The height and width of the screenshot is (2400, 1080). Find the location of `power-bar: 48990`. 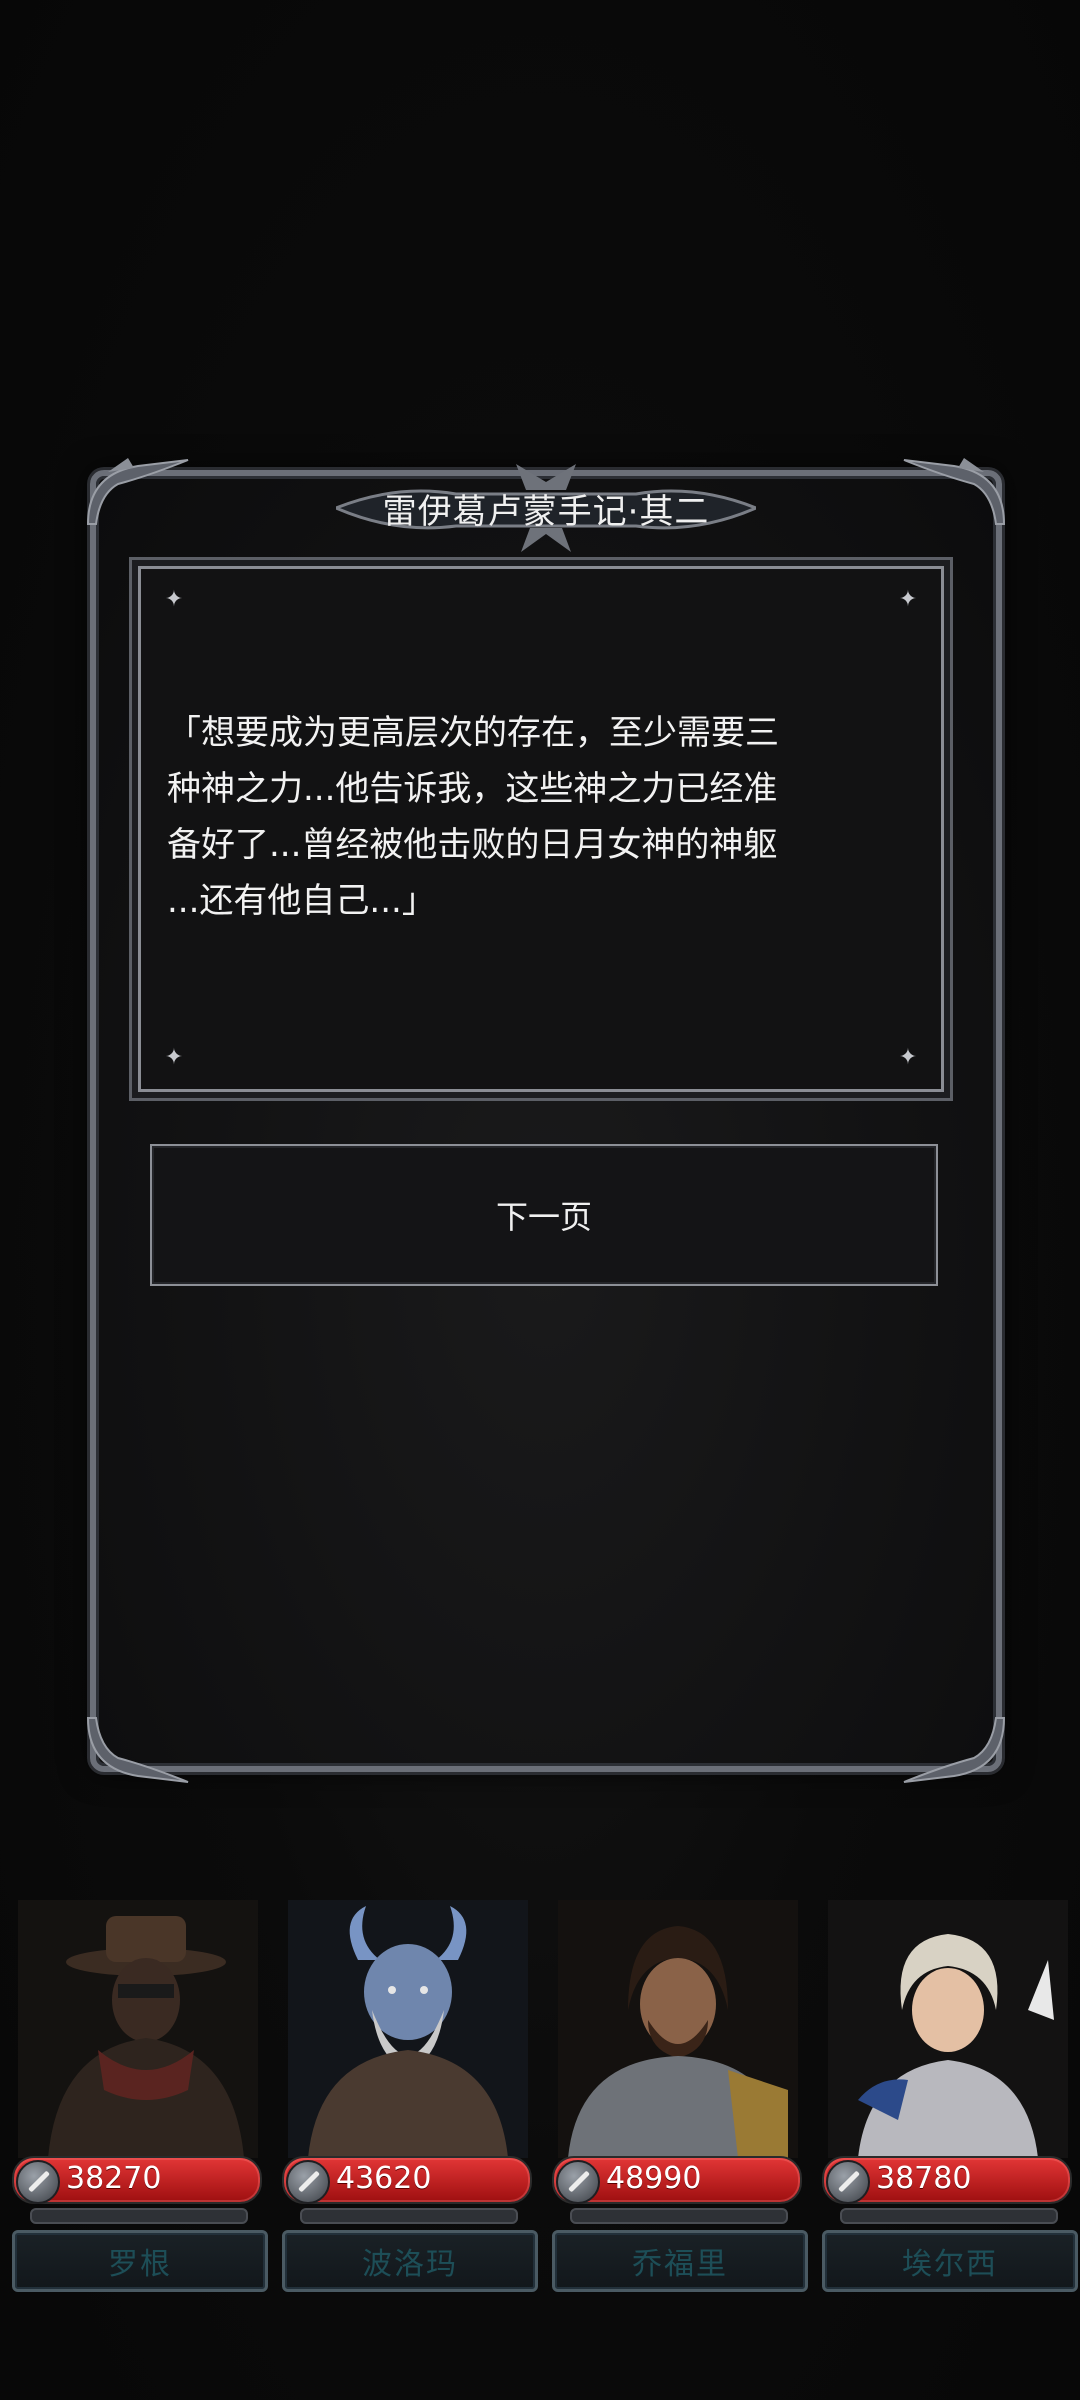

power-bar: 48990 is located at coordinates (677, 2180).